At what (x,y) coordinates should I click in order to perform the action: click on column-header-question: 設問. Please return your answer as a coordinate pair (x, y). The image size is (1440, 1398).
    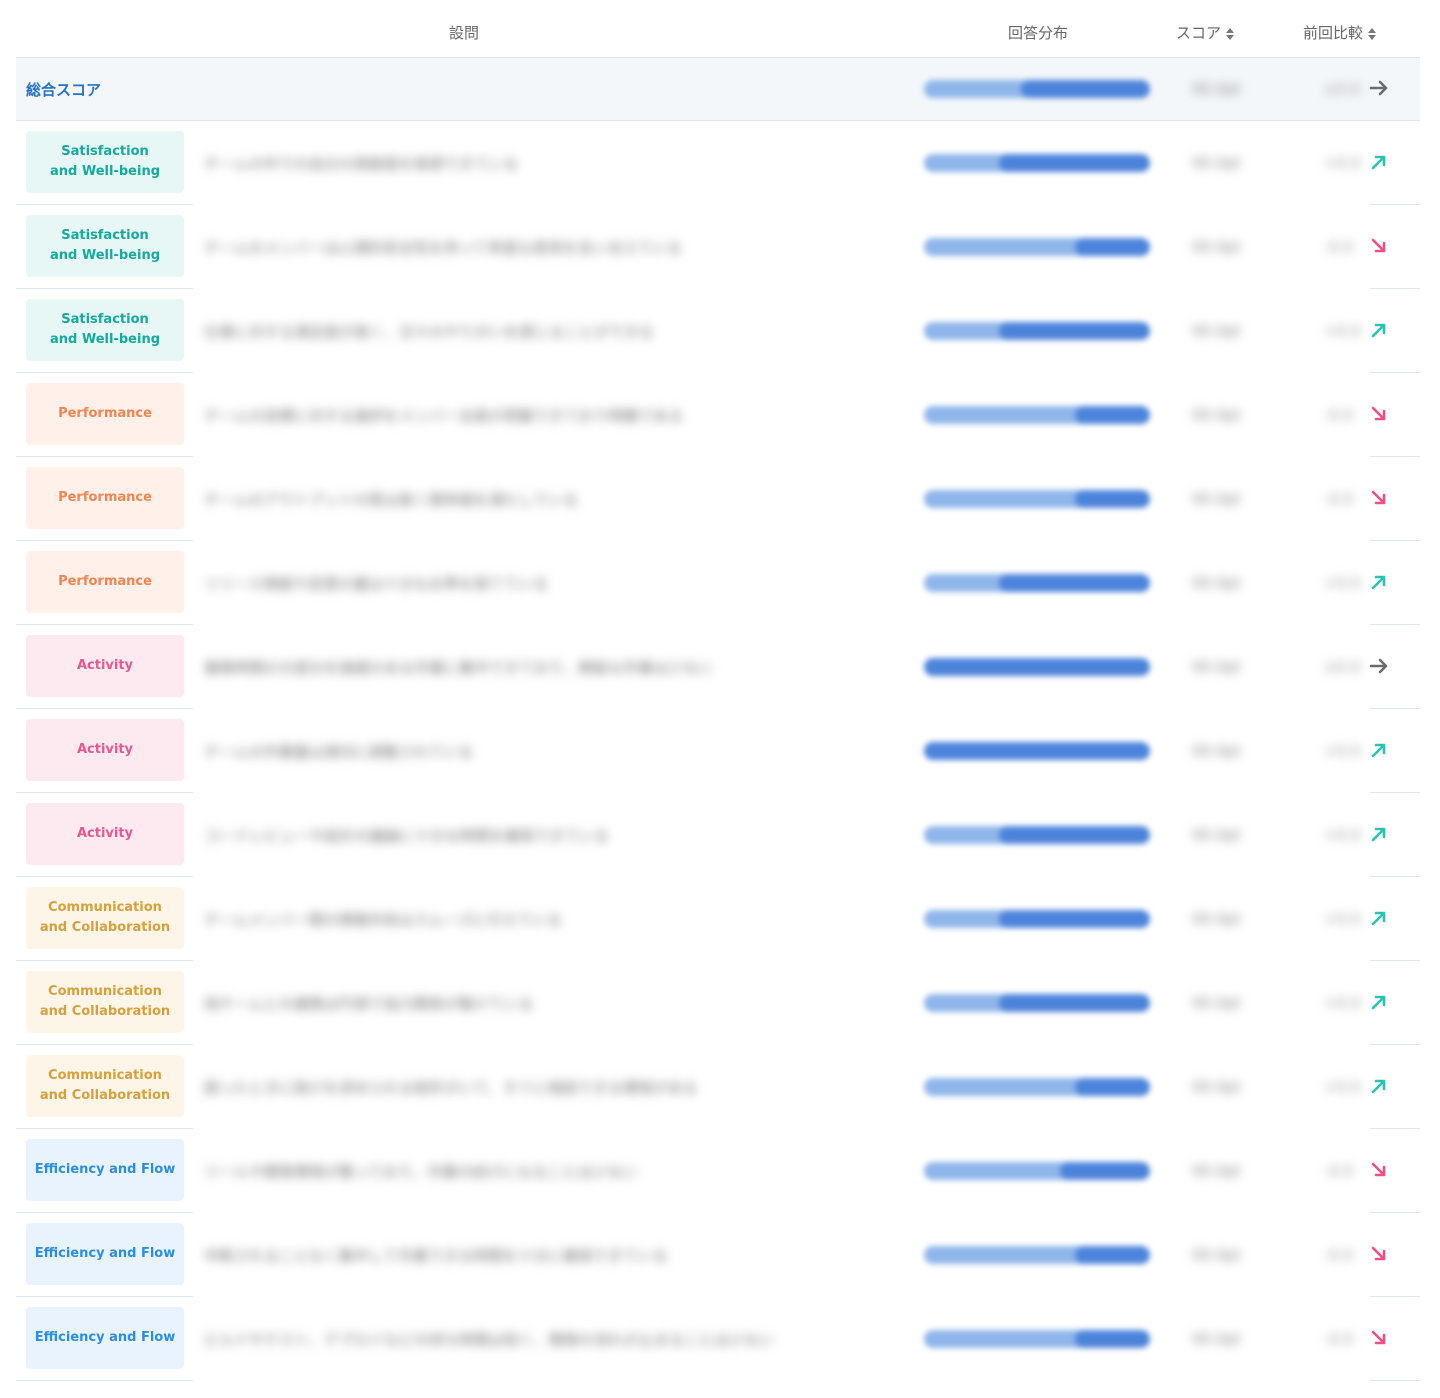
    Looking at the image, I should click on (464, 33).